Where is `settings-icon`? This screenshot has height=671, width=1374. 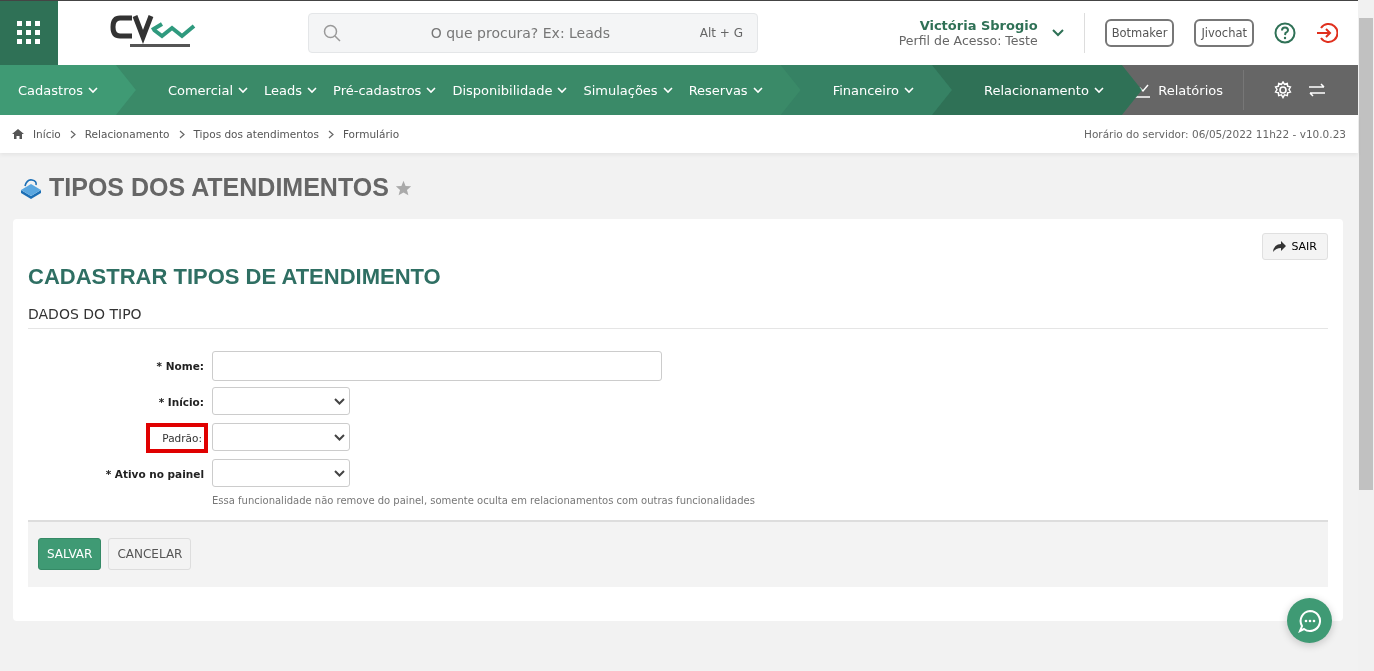 settings-icon is located at coordinates (1283, 90).